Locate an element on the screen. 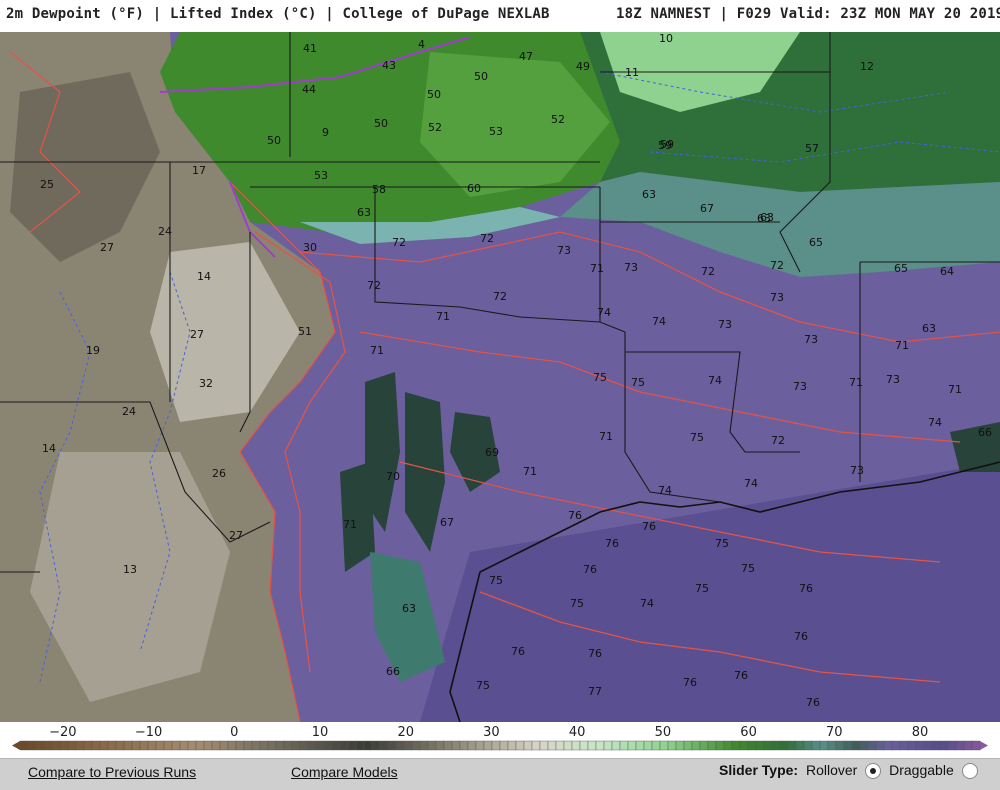  dewpoint-value-label: 4 is located at coordinates (421, 44).